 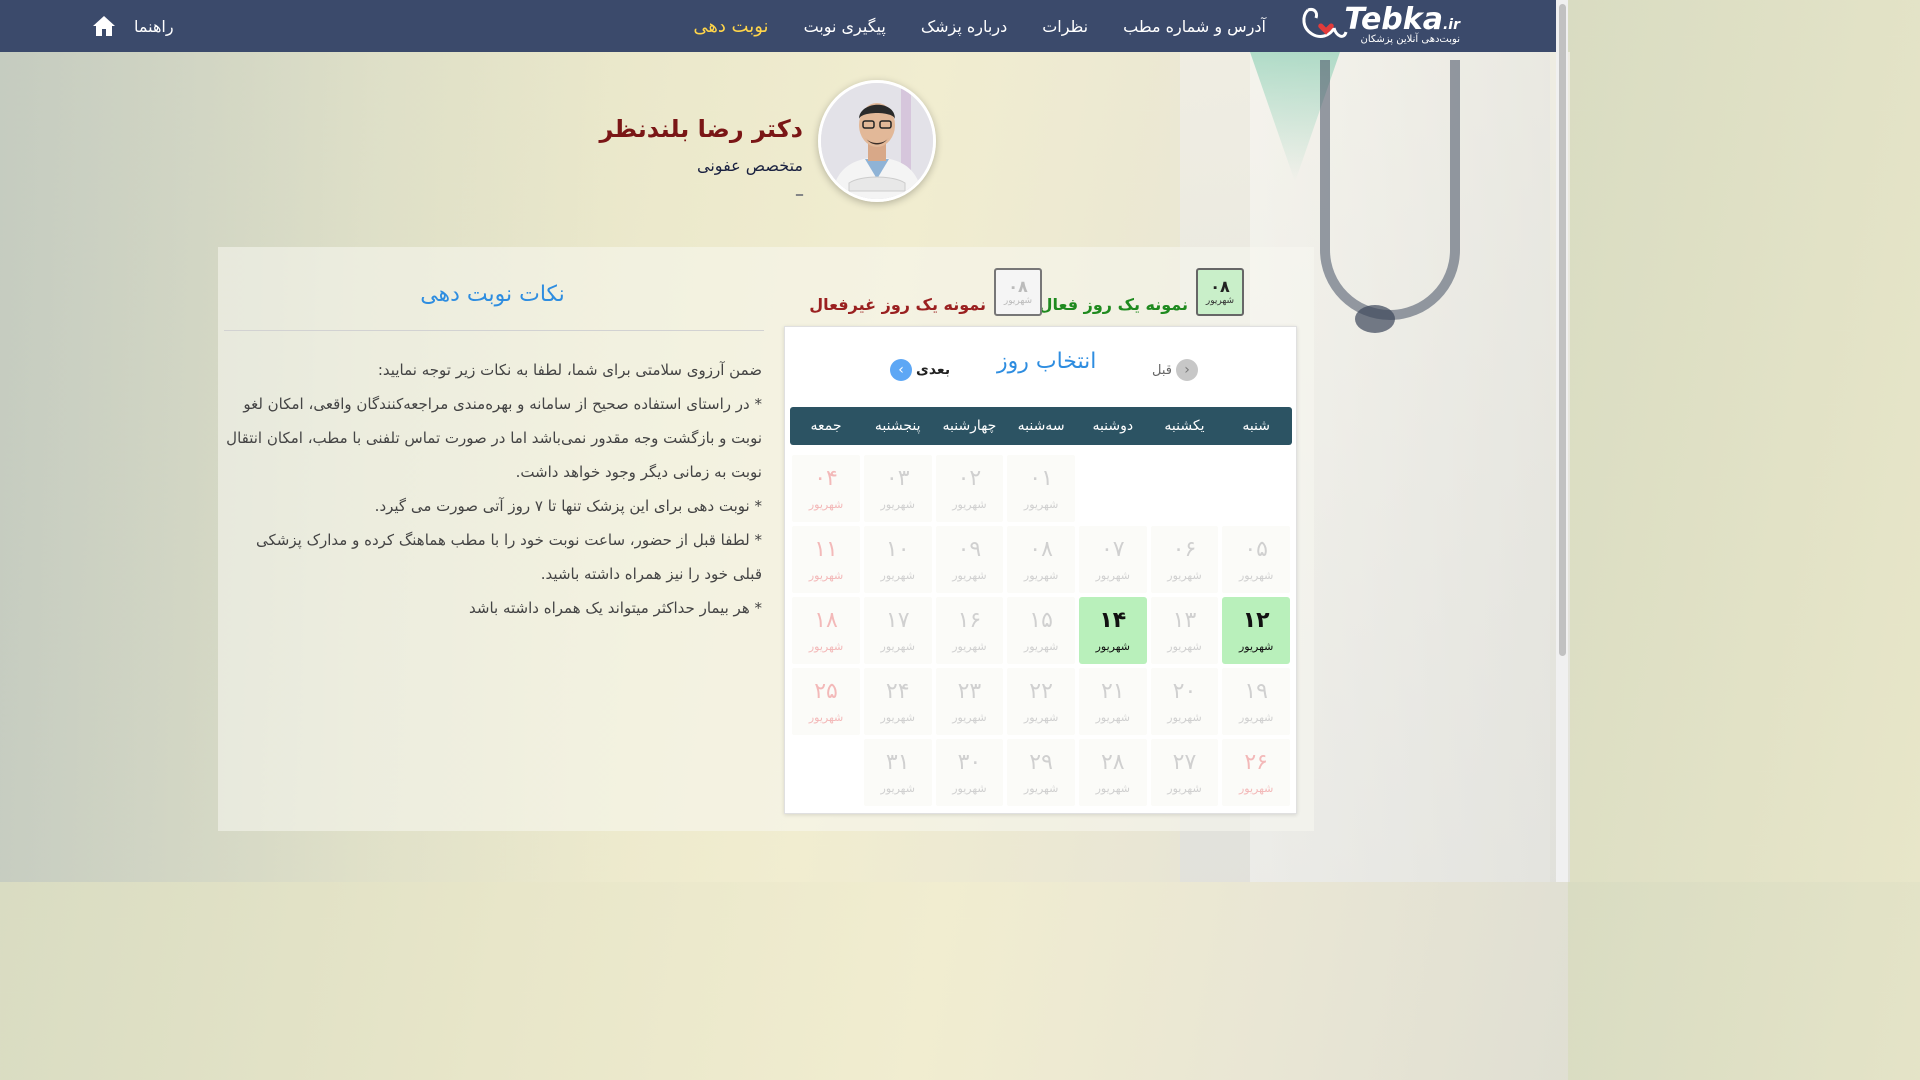 I want to click on calendar-header: ‹ قبل انتخاب روز بعدی ›, so click(x=1041, y=367).